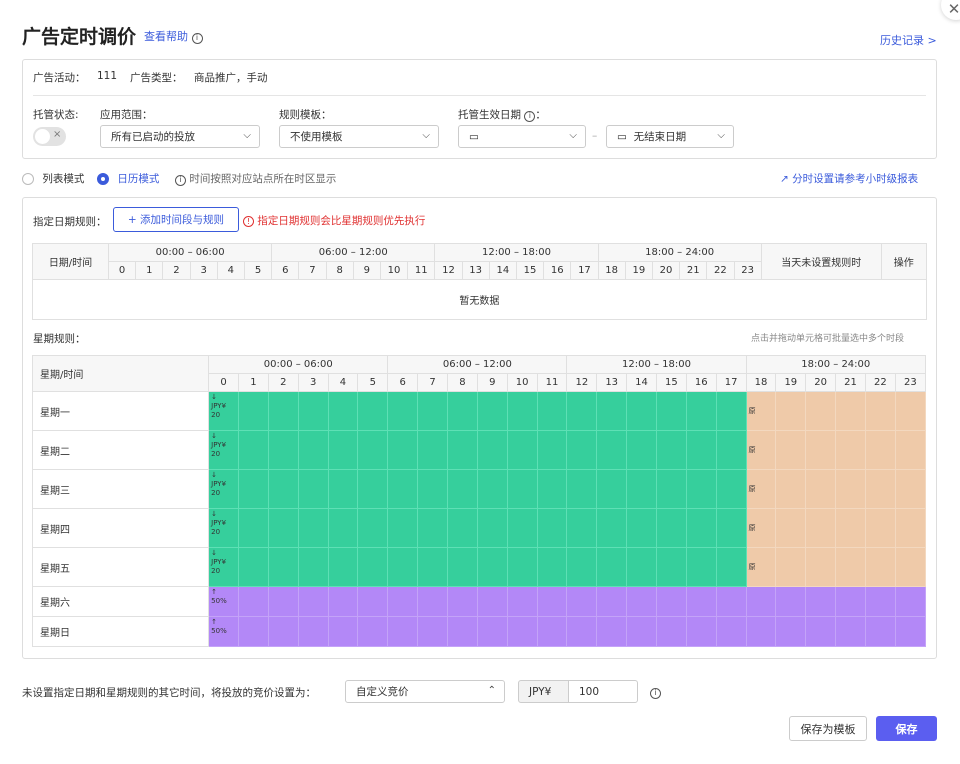 The image size is (960, 764). What do you see at coordinates (28, 179) in the screenshot?
I see `radio-list` at bounding box center [28, 179].